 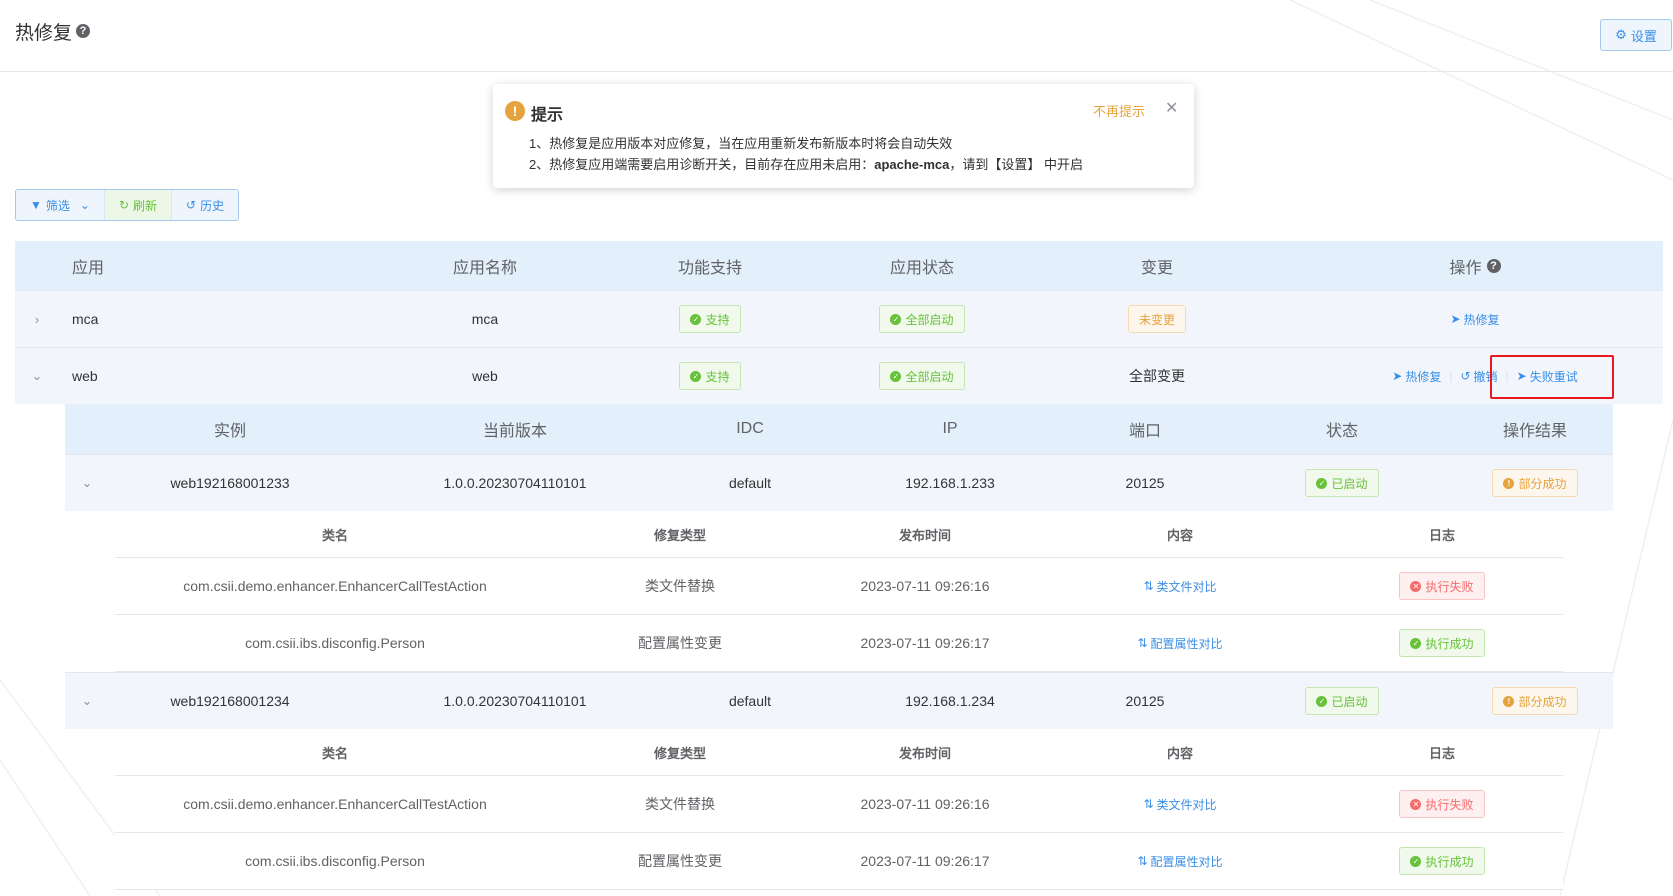 What do you see at coordinates (1016, 164) in the screenshot?
I see `notice-line-2-suffix: ，请到【设置】 中开启` at bounding box center [1016, 164].